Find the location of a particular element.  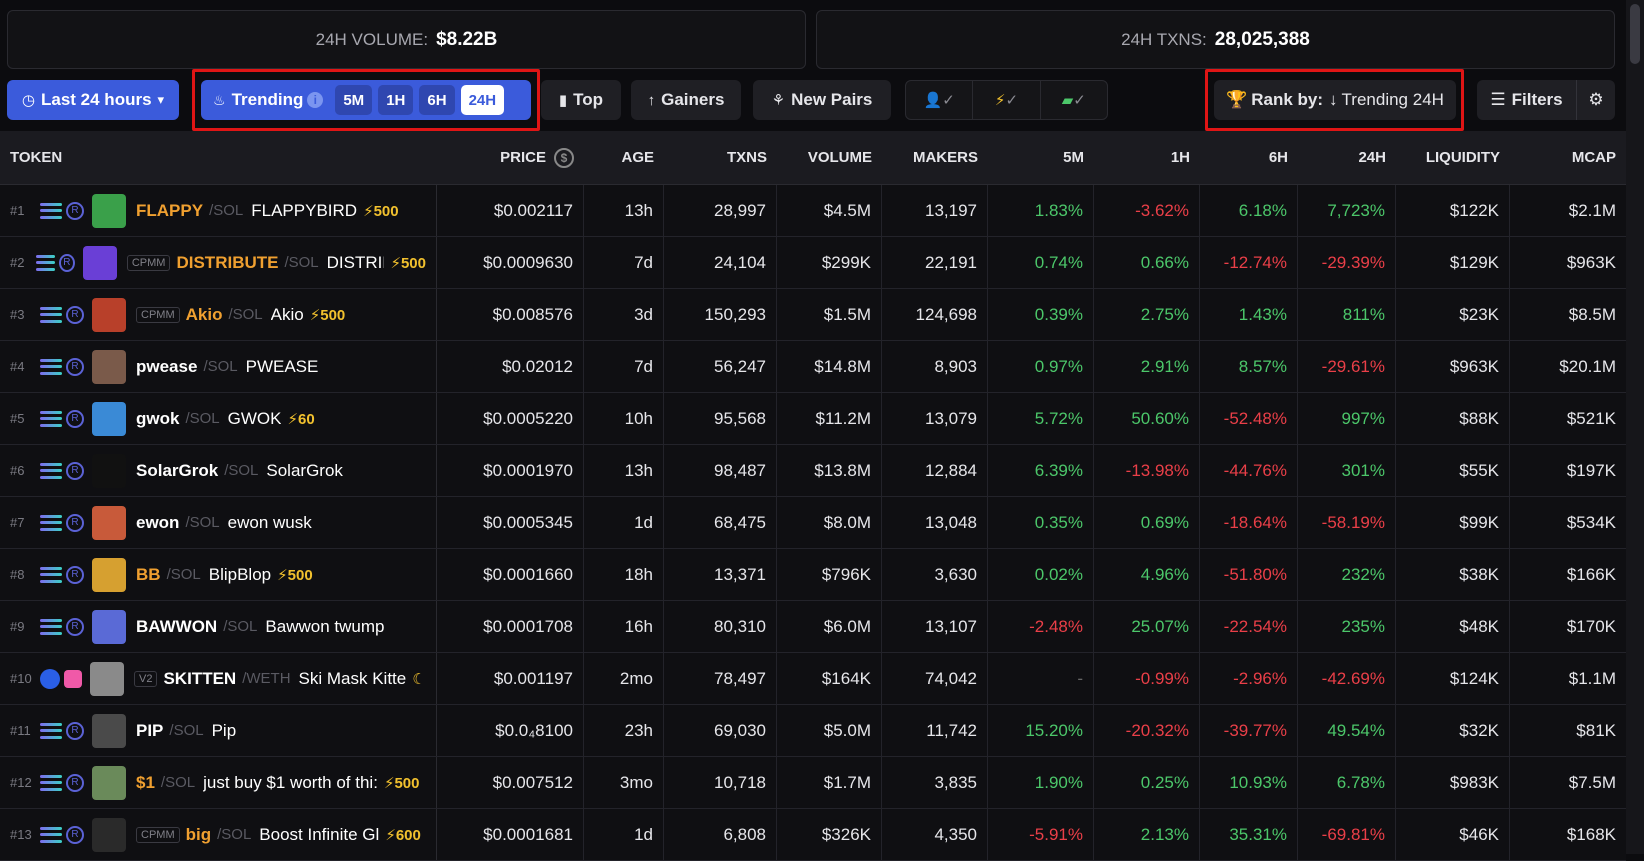

change-6h-cell: -12.74% is located at coordinates (1249, 262).